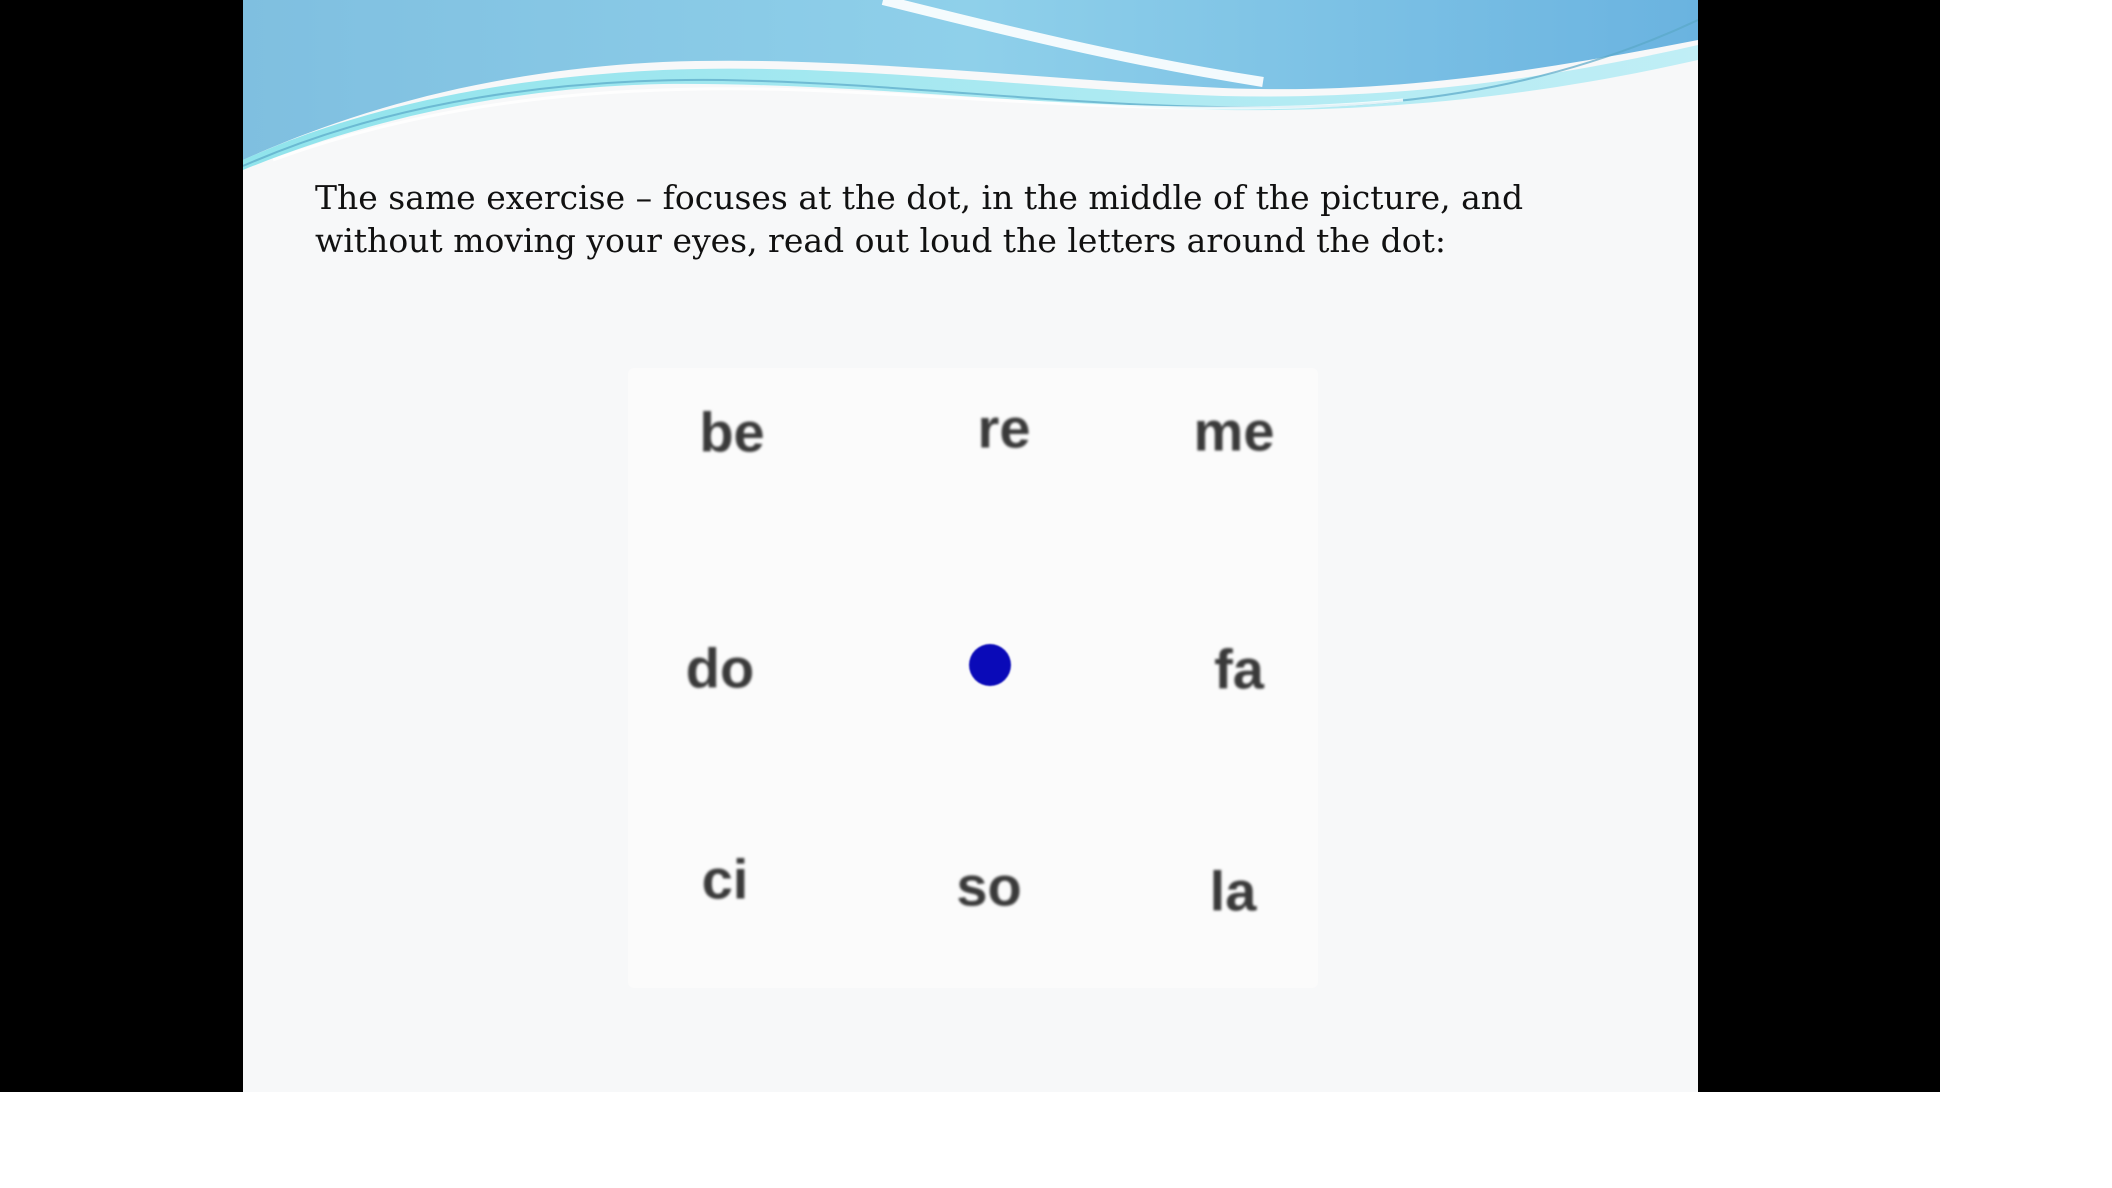 The width and height of the screenshot is (2112, 1188). Describe the element at coordinates (970, 85) in the screenshot. I see `slide-header-wave` at that location.